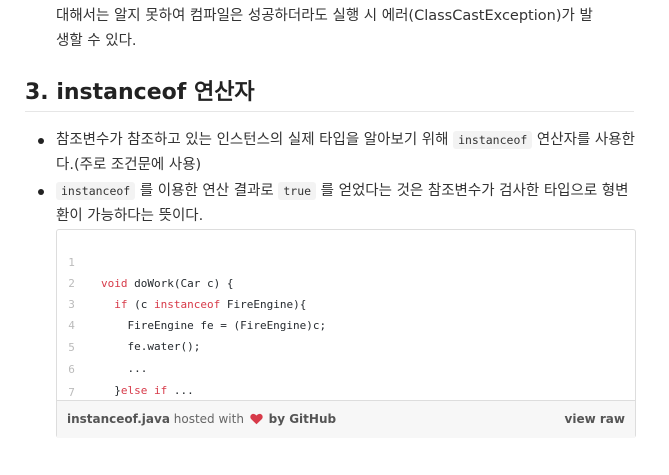 The height and width of the screenshot is (475, 669). Describe the element at coordinates (329, 111) in the screenshot. I see `heading-divider` at that location.